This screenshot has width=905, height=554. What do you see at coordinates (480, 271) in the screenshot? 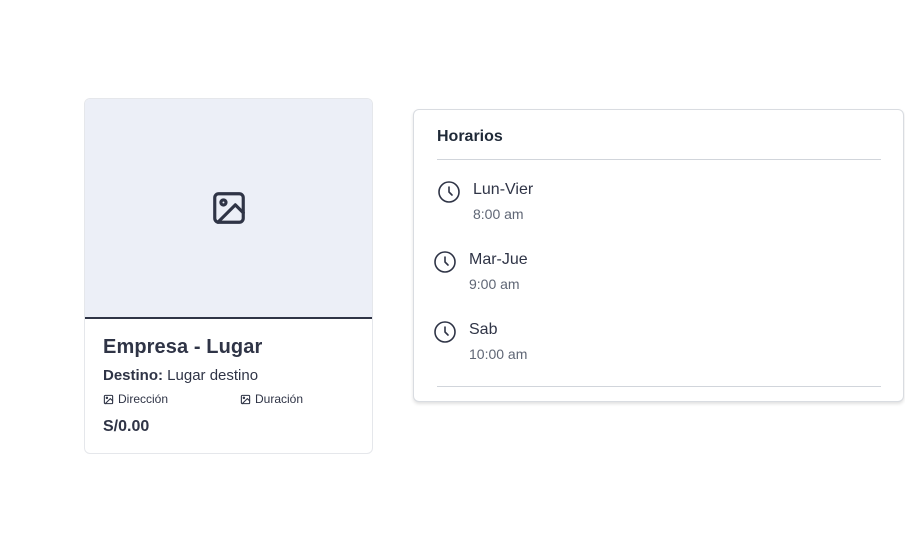
I see `schedule-item: Mar-Jue 9:00 am` at bounding box center [480, 271].